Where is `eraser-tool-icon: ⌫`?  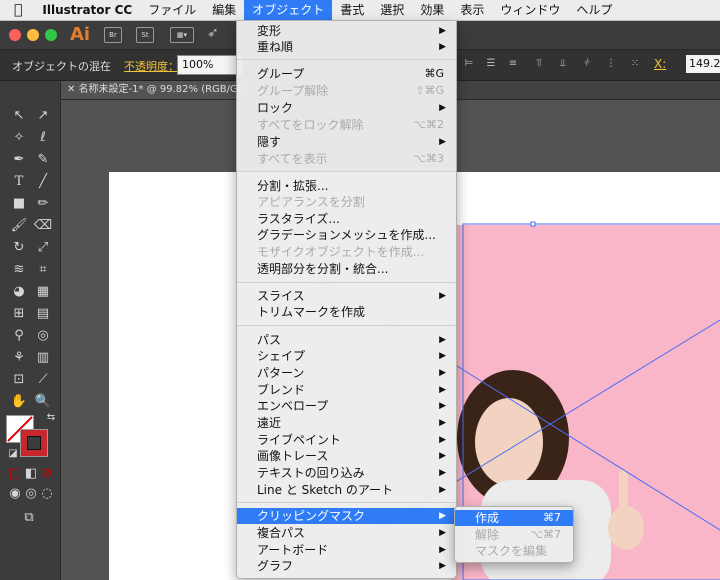 eraser-tool-icon: ⌫ is located at coordinates (43, 225).